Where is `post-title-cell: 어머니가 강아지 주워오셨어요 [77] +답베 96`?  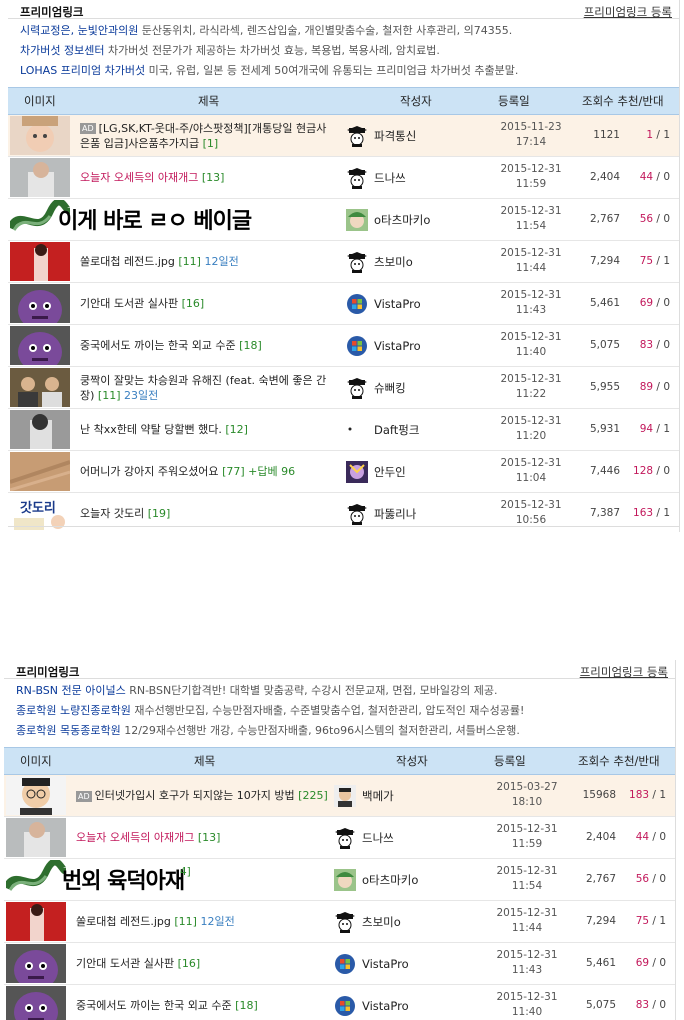 post-title-cell: 어머니가 강아지 주워오셨어요 [77] +답베 96 is located at coordinates (207, 471).